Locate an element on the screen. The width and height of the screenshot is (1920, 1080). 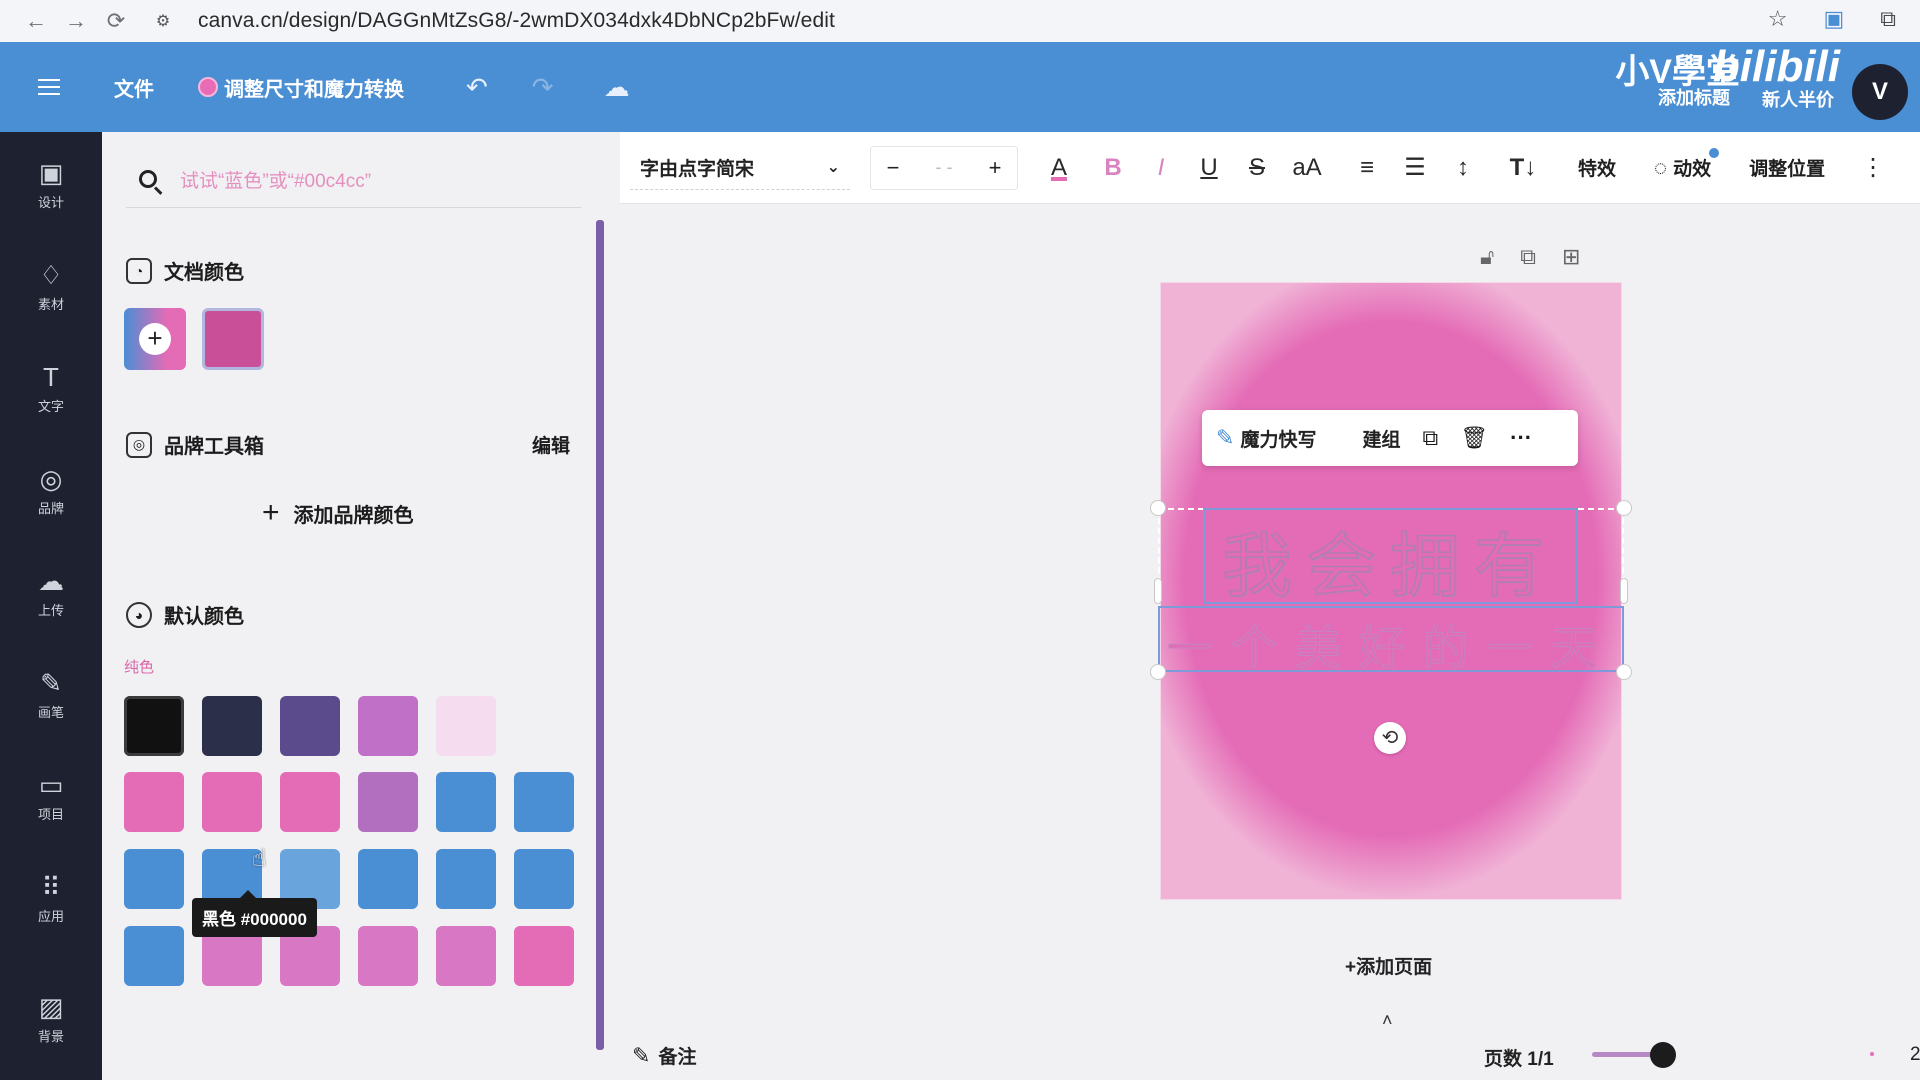
redo-icon: ↷ is located at coordinates (543, 87).